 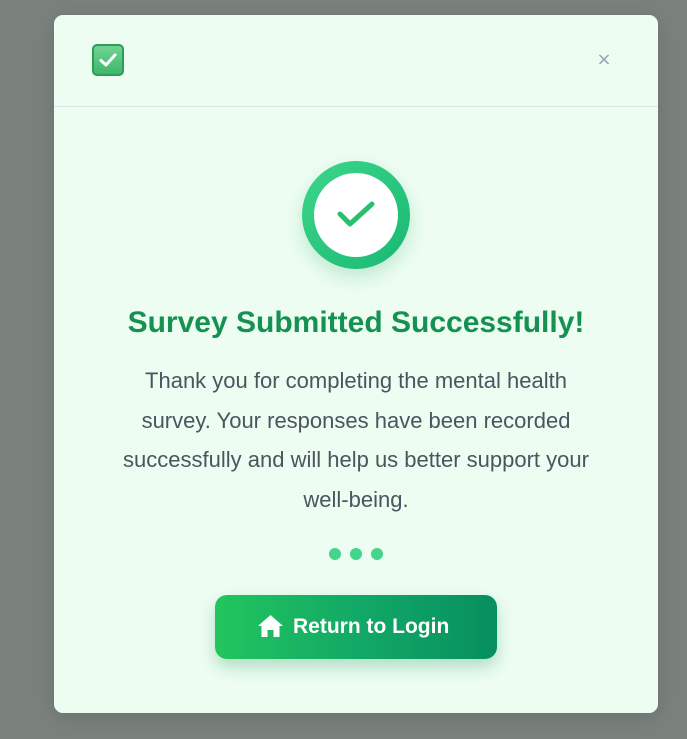 I want to click on close-icon: ×, so click(x=604, y=59).